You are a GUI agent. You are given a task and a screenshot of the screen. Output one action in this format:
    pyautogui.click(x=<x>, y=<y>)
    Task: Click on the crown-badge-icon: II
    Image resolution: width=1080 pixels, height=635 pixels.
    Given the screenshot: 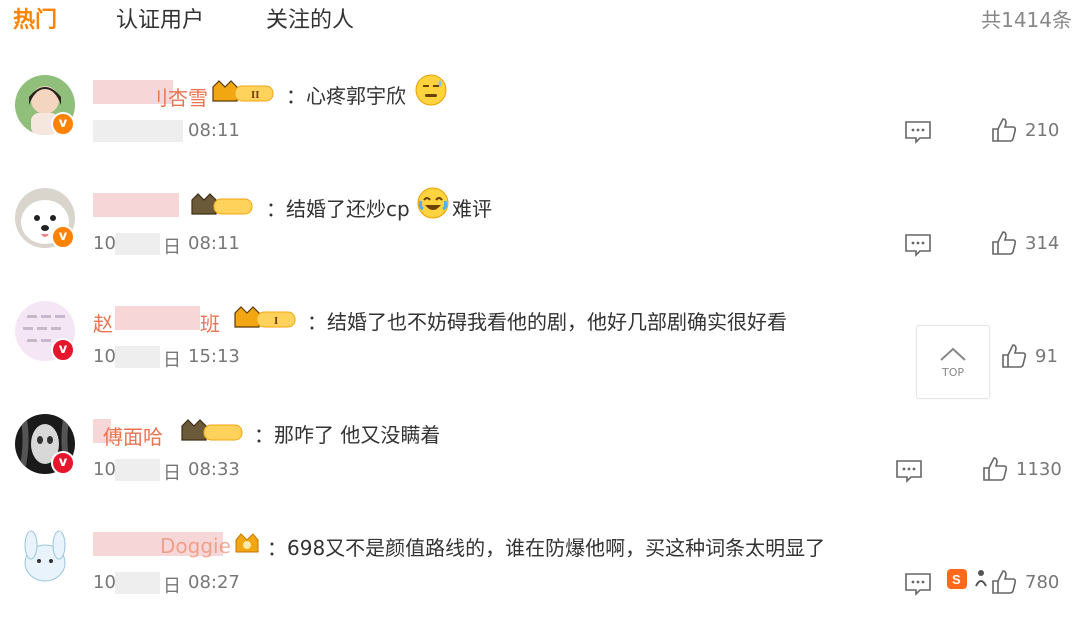 What is the action you would take?
    pyautogui.click(x=244, y=91)
    